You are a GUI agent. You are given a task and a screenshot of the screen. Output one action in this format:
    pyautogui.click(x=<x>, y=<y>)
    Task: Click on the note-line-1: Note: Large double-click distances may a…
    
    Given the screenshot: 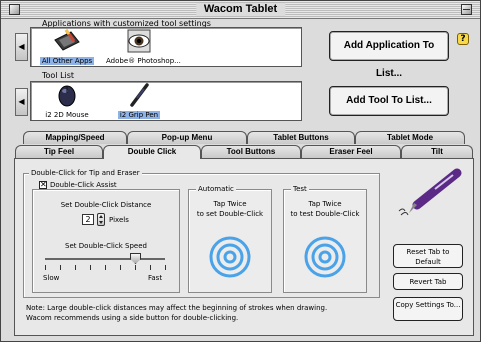 What is the action you would take?
    pyautogui.click(x=177, y=308)
    